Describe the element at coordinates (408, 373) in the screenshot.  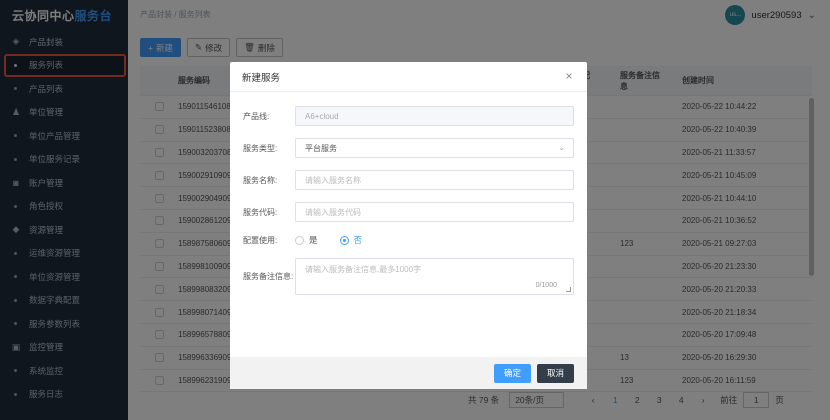
I see `dialog-footer: 确定 取消` at that location.